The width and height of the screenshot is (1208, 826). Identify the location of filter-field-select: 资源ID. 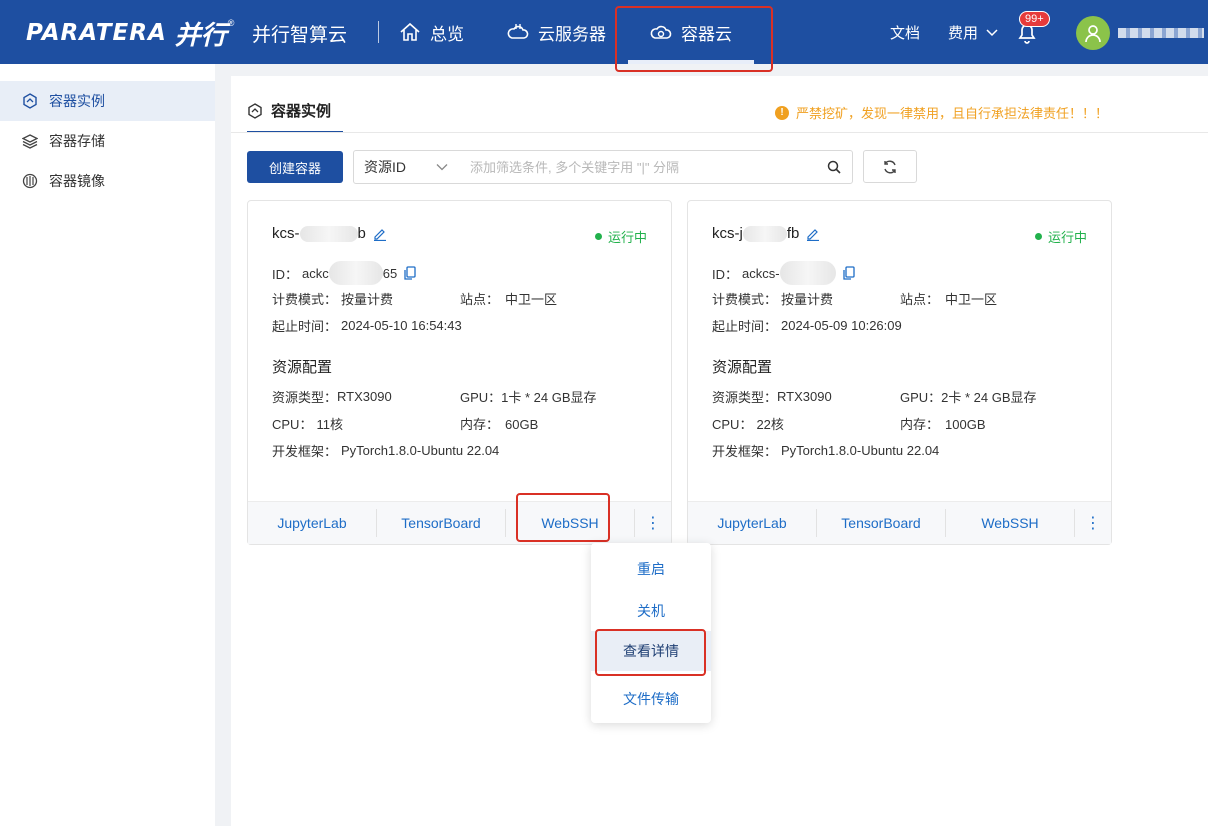
(406, 167).